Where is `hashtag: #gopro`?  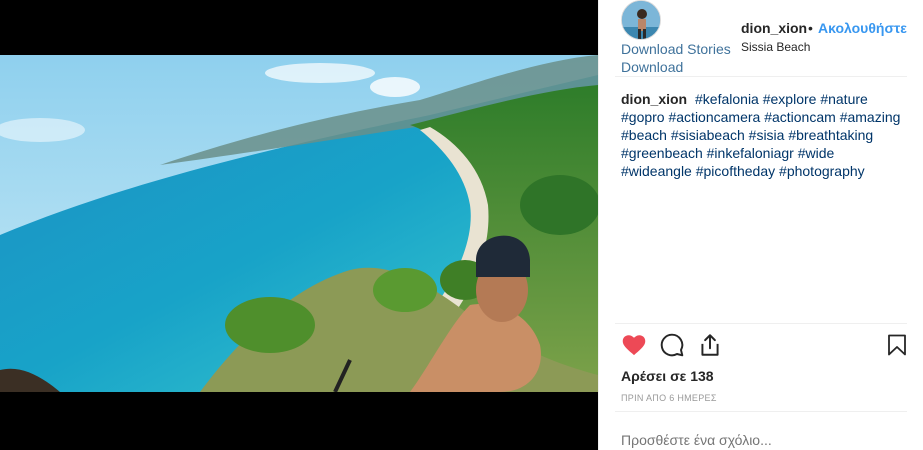 hashtag: #gopro is located at coordinates (643, 117).